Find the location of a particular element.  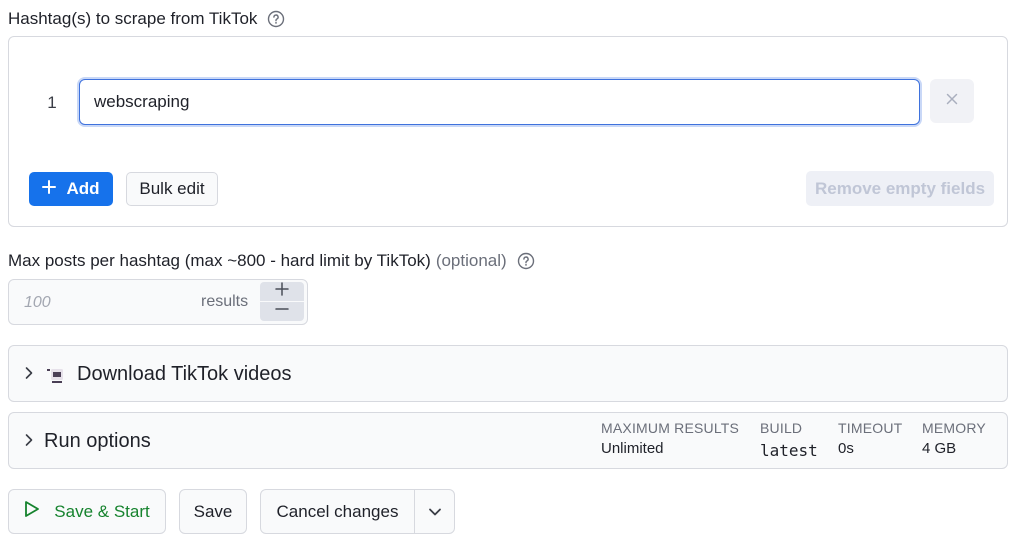

build-value: latest is located at coordinates (789, 450).